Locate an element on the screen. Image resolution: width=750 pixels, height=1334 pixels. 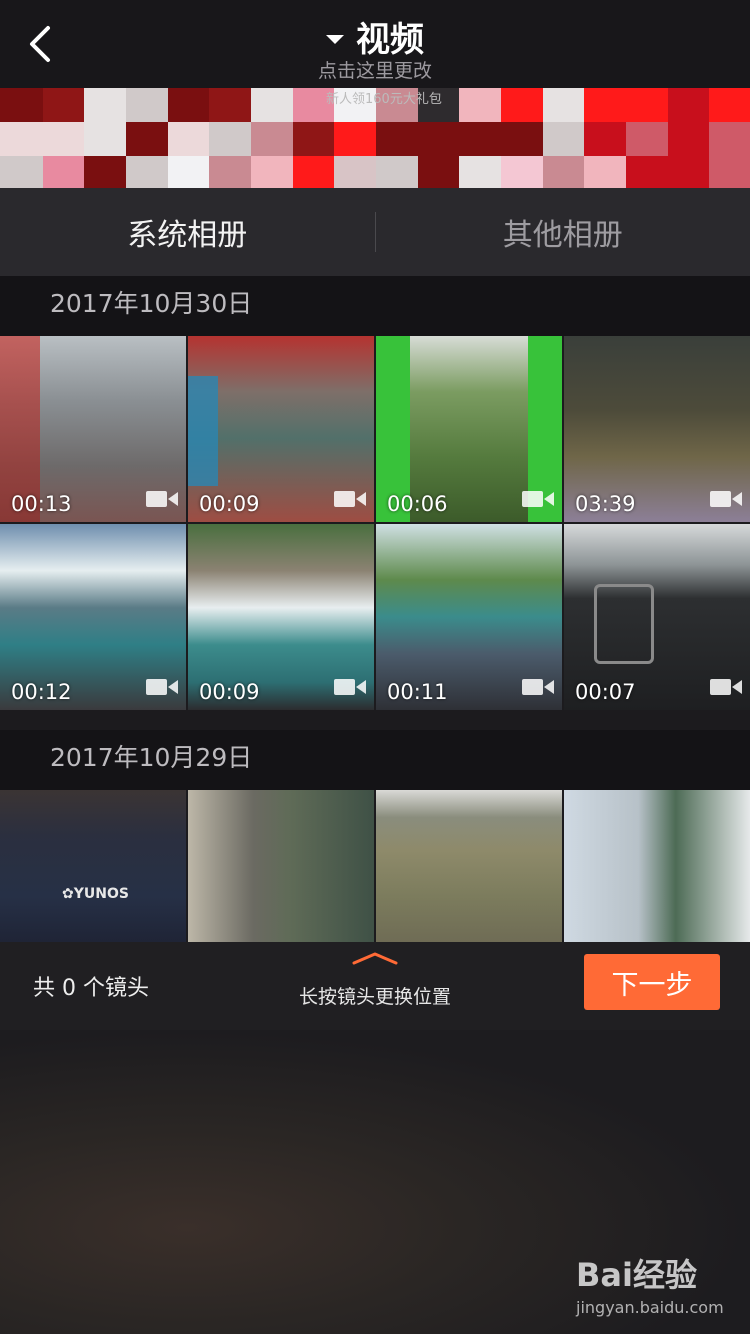
next-step-button: 下一步 is located at coordinates (652, 982).